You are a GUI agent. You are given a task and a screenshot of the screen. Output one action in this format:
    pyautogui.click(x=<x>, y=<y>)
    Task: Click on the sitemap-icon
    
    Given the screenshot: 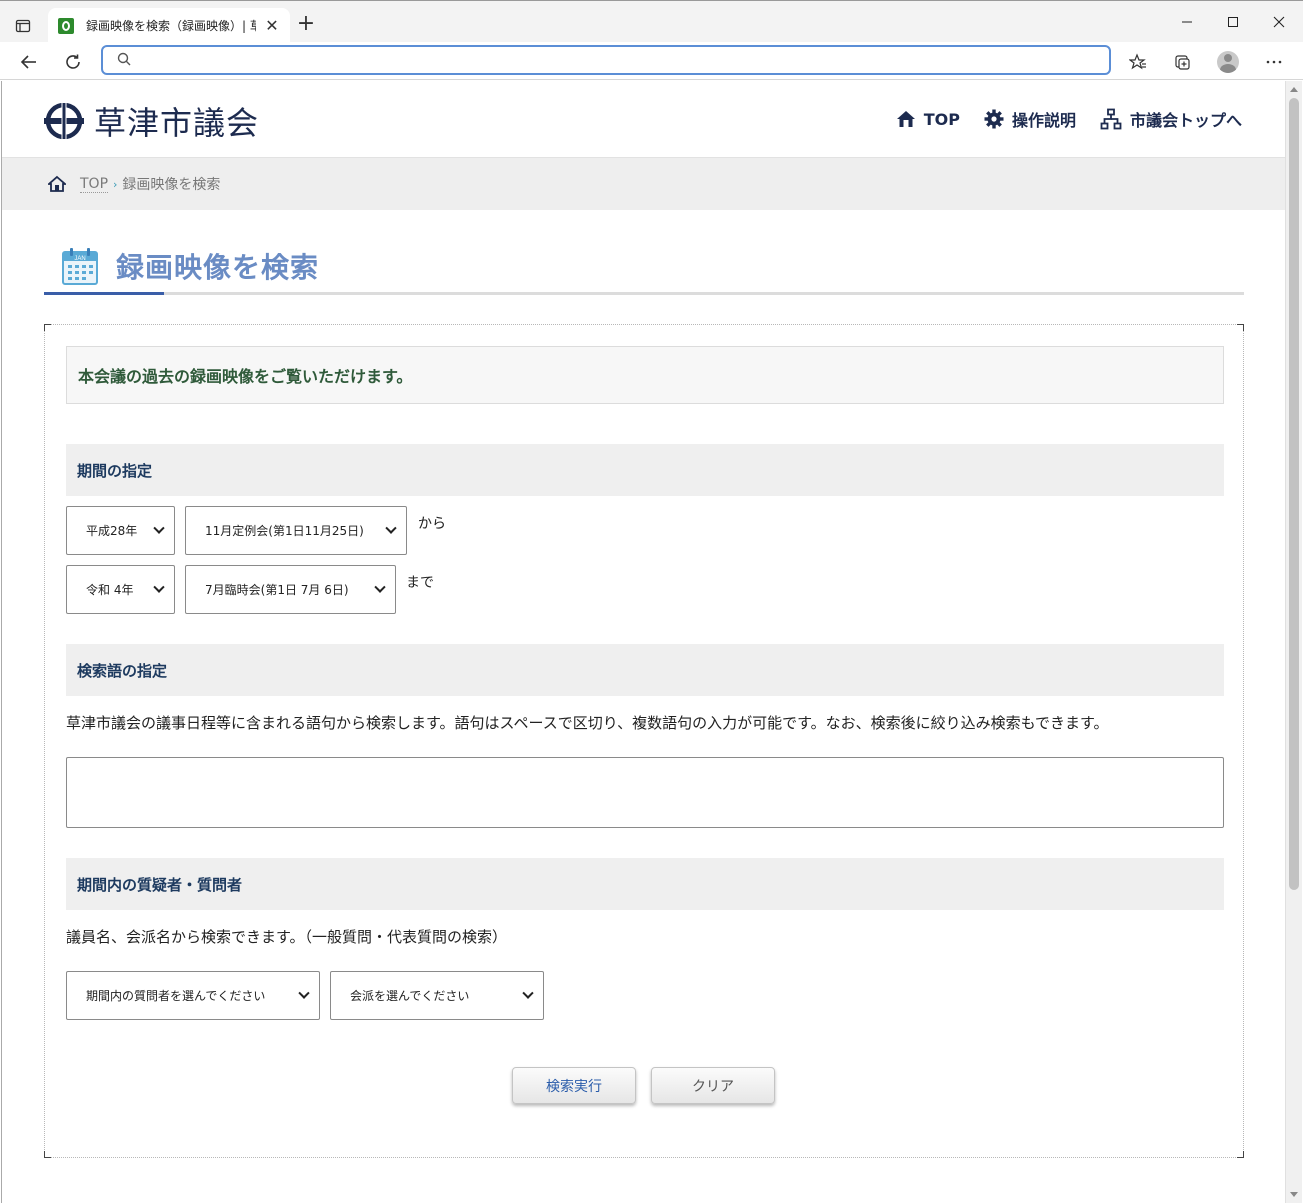 What is the action you would take?
    pyautogui.click(x=1111, y=119)
    